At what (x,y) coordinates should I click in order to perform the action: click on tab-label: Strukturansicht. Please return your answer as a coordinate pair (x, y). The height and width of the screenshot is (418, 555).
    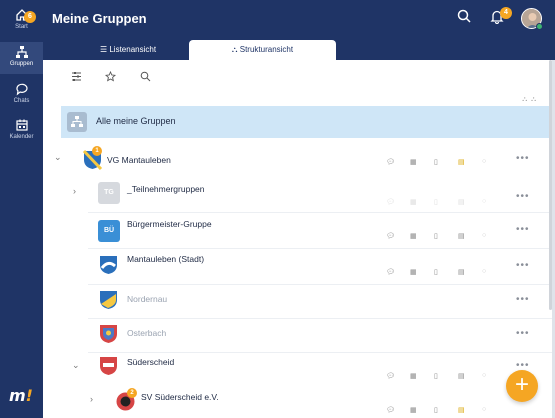
    Looking at the image, I should click on (266, 49).